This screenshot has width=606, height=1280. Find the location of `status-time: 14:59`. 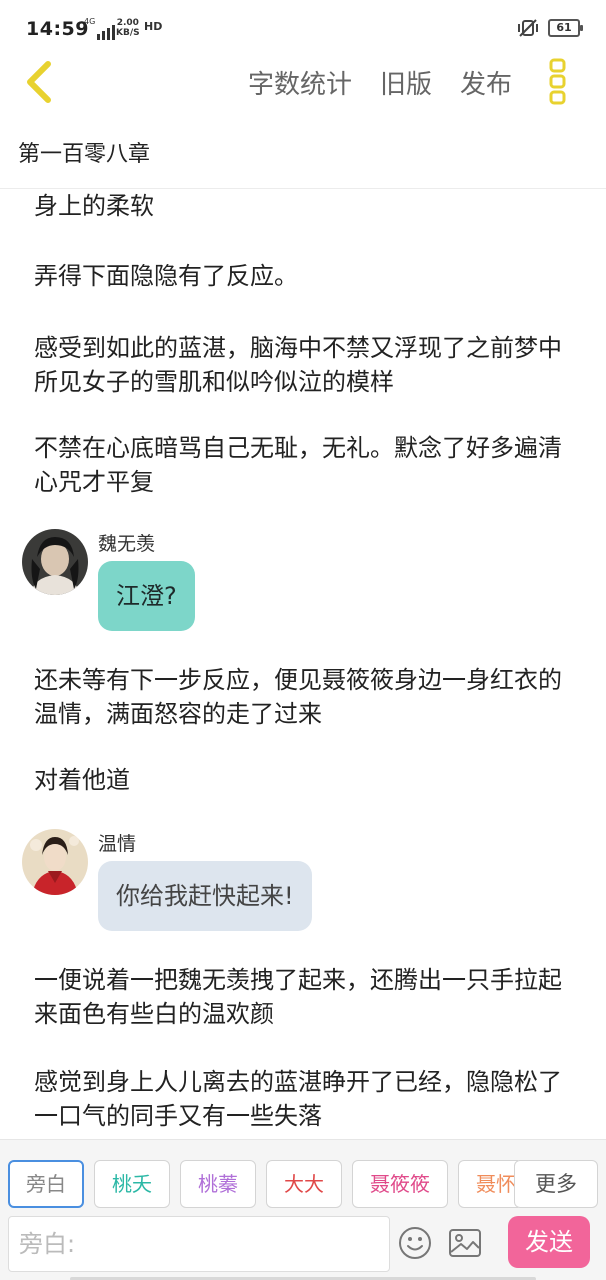

status-time: 14:59 is located at coordinates (57, 29).